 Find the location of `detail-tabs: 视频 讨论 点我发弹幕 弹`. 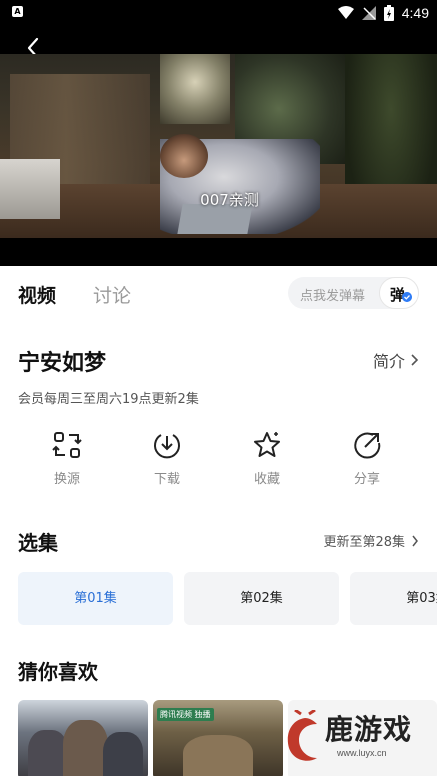

detail-tabs: 视频 讨论 点我发弹幕 弹 is located at coordinates (218, 293).